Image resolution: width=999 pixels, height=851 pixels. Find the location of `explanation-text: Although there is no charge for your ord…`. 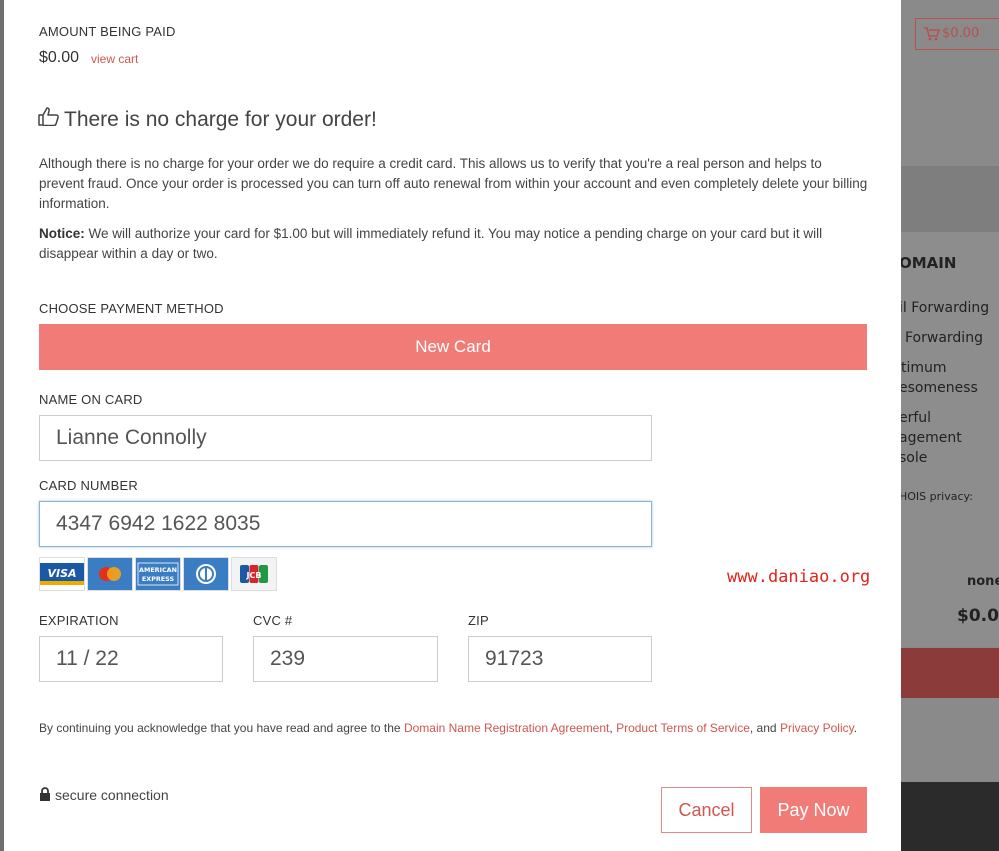

explanation-text: Although there is no charge for your ord… is located at coordinates (453, 183).